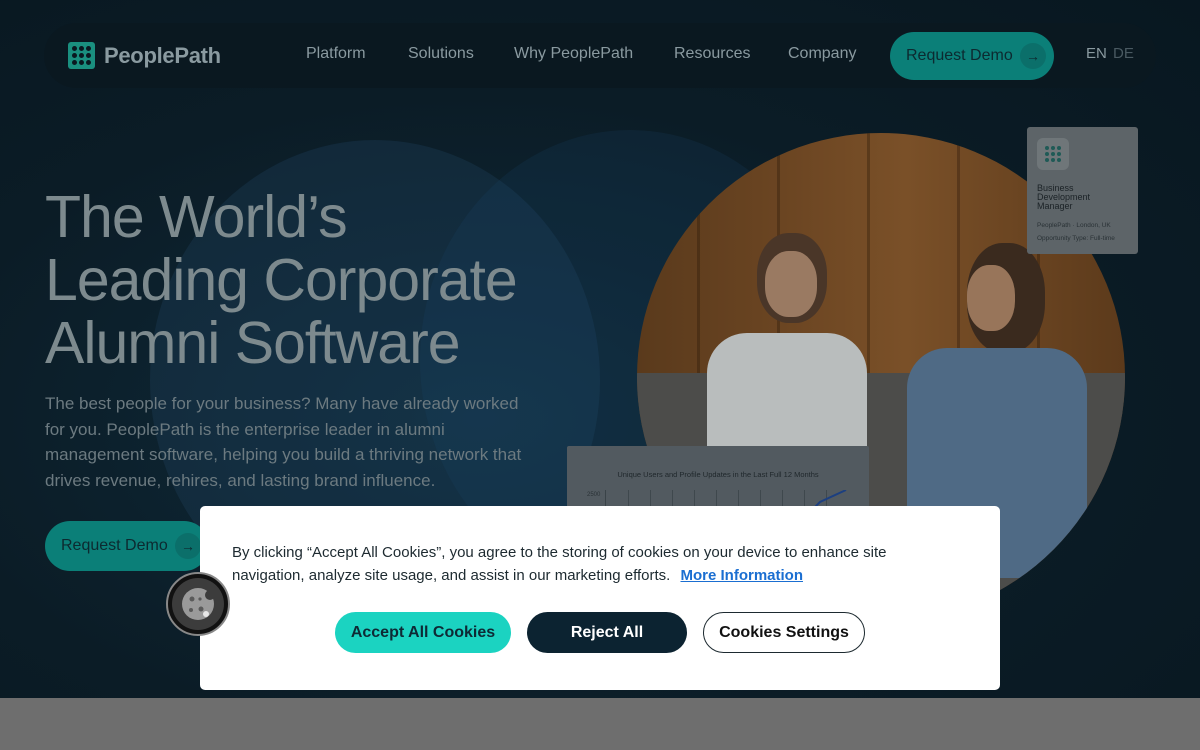  What do you see at coordinates (336, 54) in the screenshot?
I see `nav-link-platform: Platform` at bounding box center [336, 54].